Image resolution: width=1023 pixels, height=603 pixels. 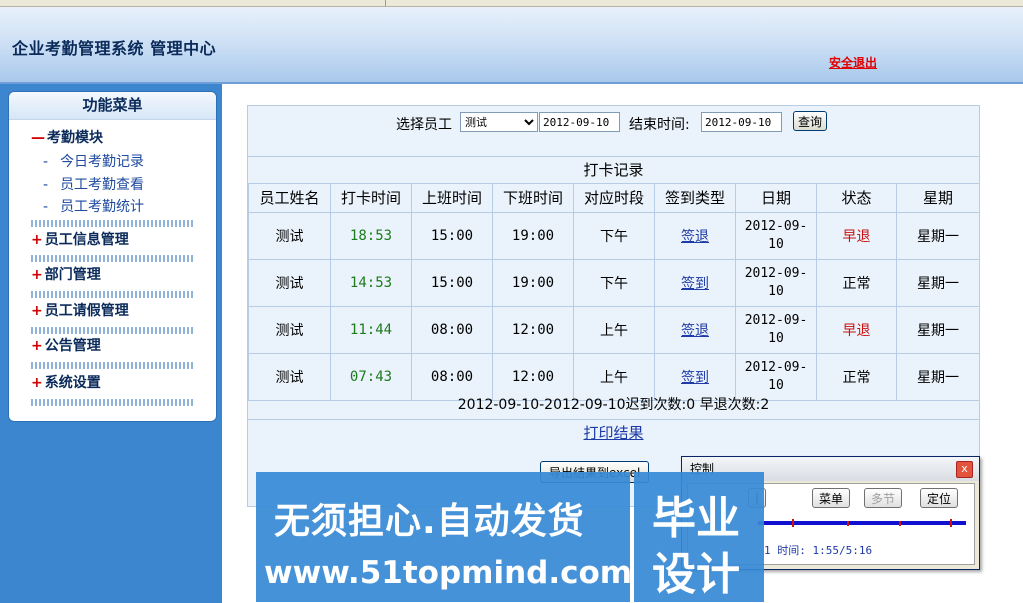 I want to click on menu-item-attendance-stats: - 员工考勤统计, so click(x=93, y=206).